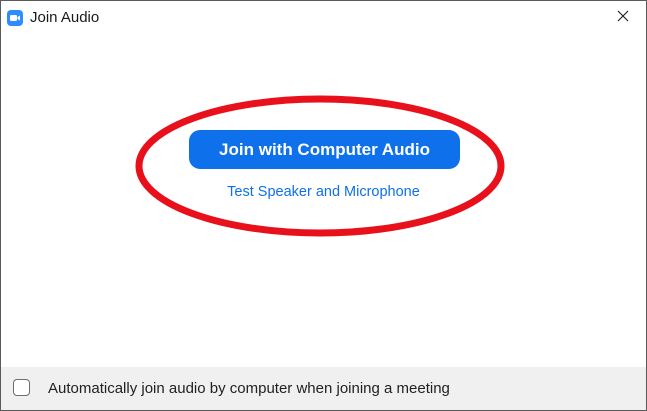  What do you see at coordinates (323, 18) in the screenshot?
I see `title-bar: Join Audio` at bounding box center [323, 18].